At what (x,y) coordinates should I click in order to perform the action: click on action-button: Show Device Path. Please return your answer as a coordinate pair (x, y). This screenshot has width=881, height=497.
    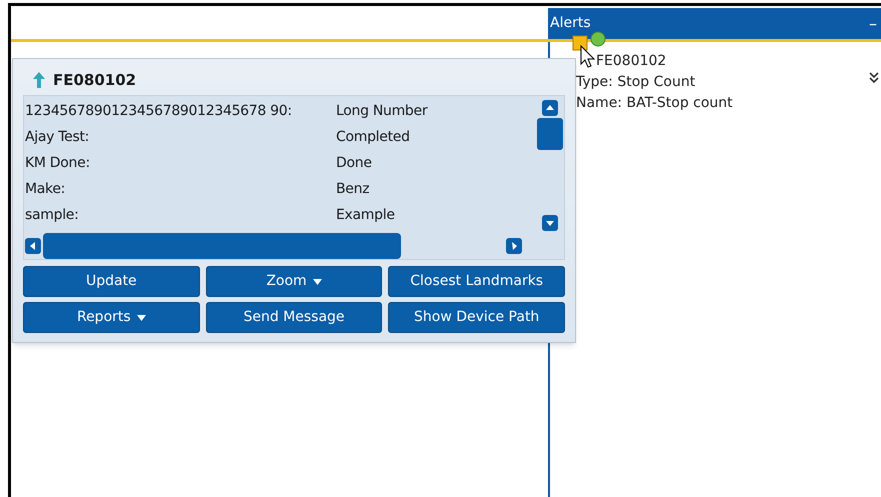
    Looking at the image, I should click on (476, 317).